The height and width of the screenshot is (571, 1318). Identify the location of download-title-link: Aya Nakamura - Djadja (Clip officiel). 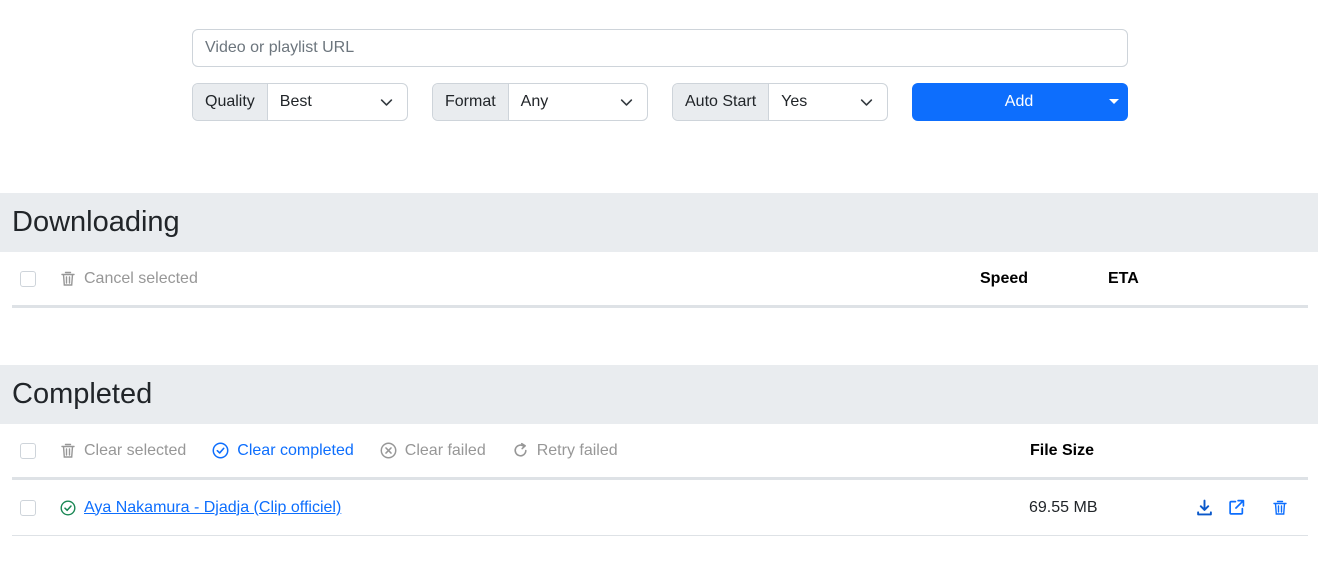
(212, 508).